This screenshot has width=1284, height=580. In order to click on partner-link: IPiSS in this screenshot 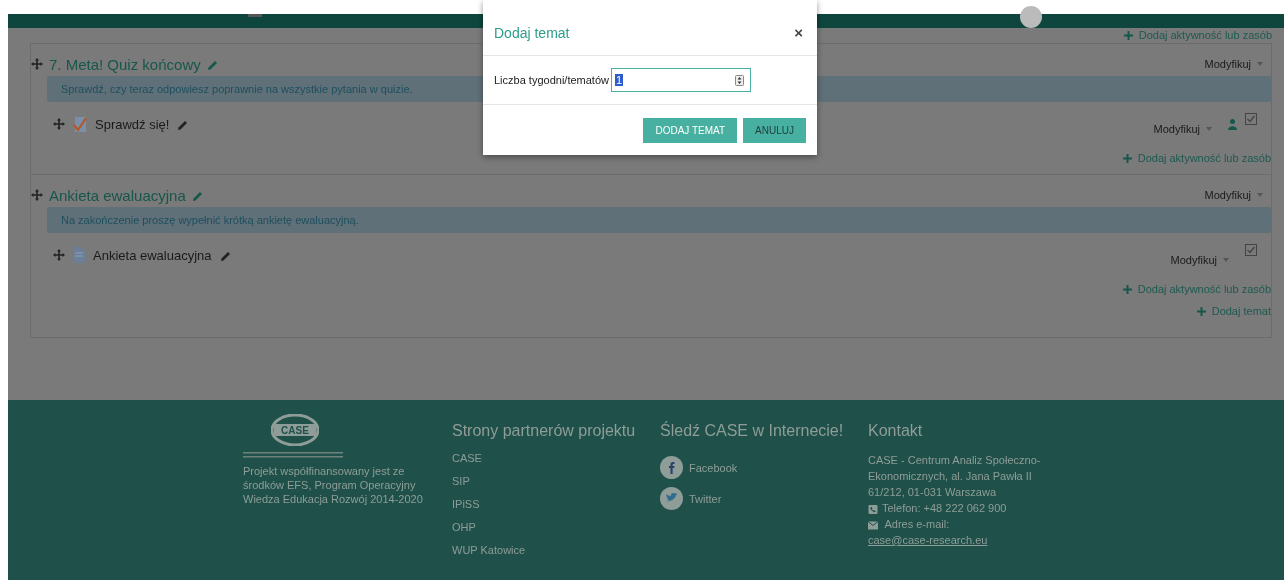, I will do `click(556, 509)`.